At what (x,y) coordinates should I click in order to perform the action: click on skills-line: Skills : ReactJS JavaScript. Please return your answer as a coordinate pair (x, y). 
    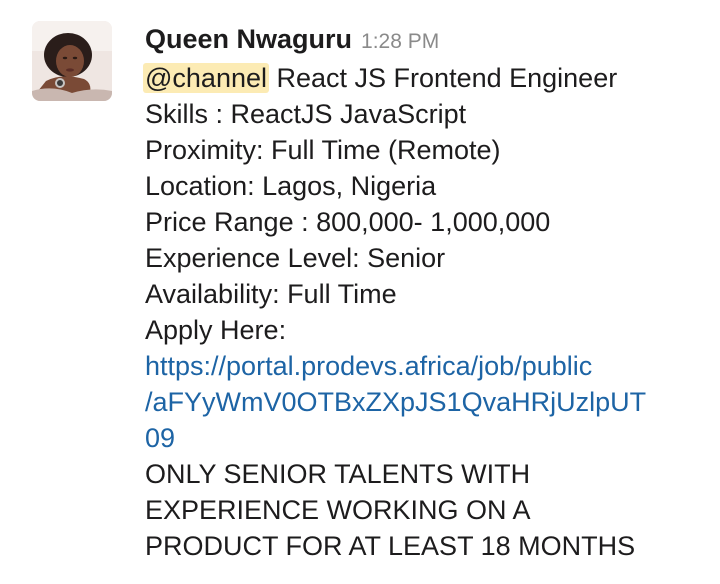
    Looking at the image, I should click on (306, 114).